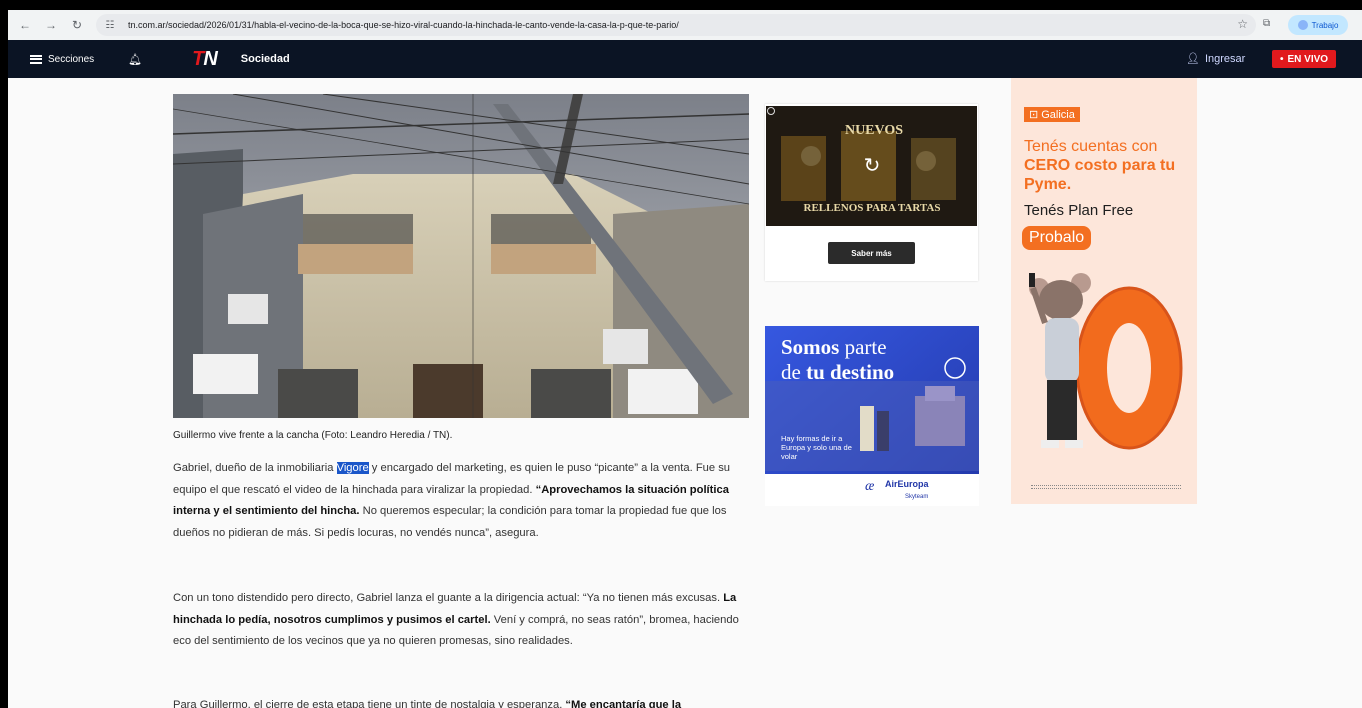  What do you see at coordinates (1057, 238) in the screenshot?
I see `probalo-button: Probalo` at bounding box center [1057, 238].